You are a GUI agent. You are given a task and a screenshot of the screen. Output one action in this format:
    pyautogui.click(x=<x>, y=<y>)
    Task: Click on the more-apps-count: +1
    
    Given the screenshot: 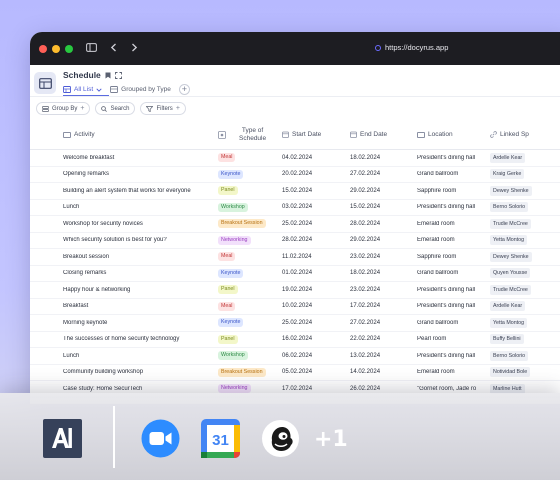 What is the action you would take?
    pyautogui.click(x=331, y=439)
    